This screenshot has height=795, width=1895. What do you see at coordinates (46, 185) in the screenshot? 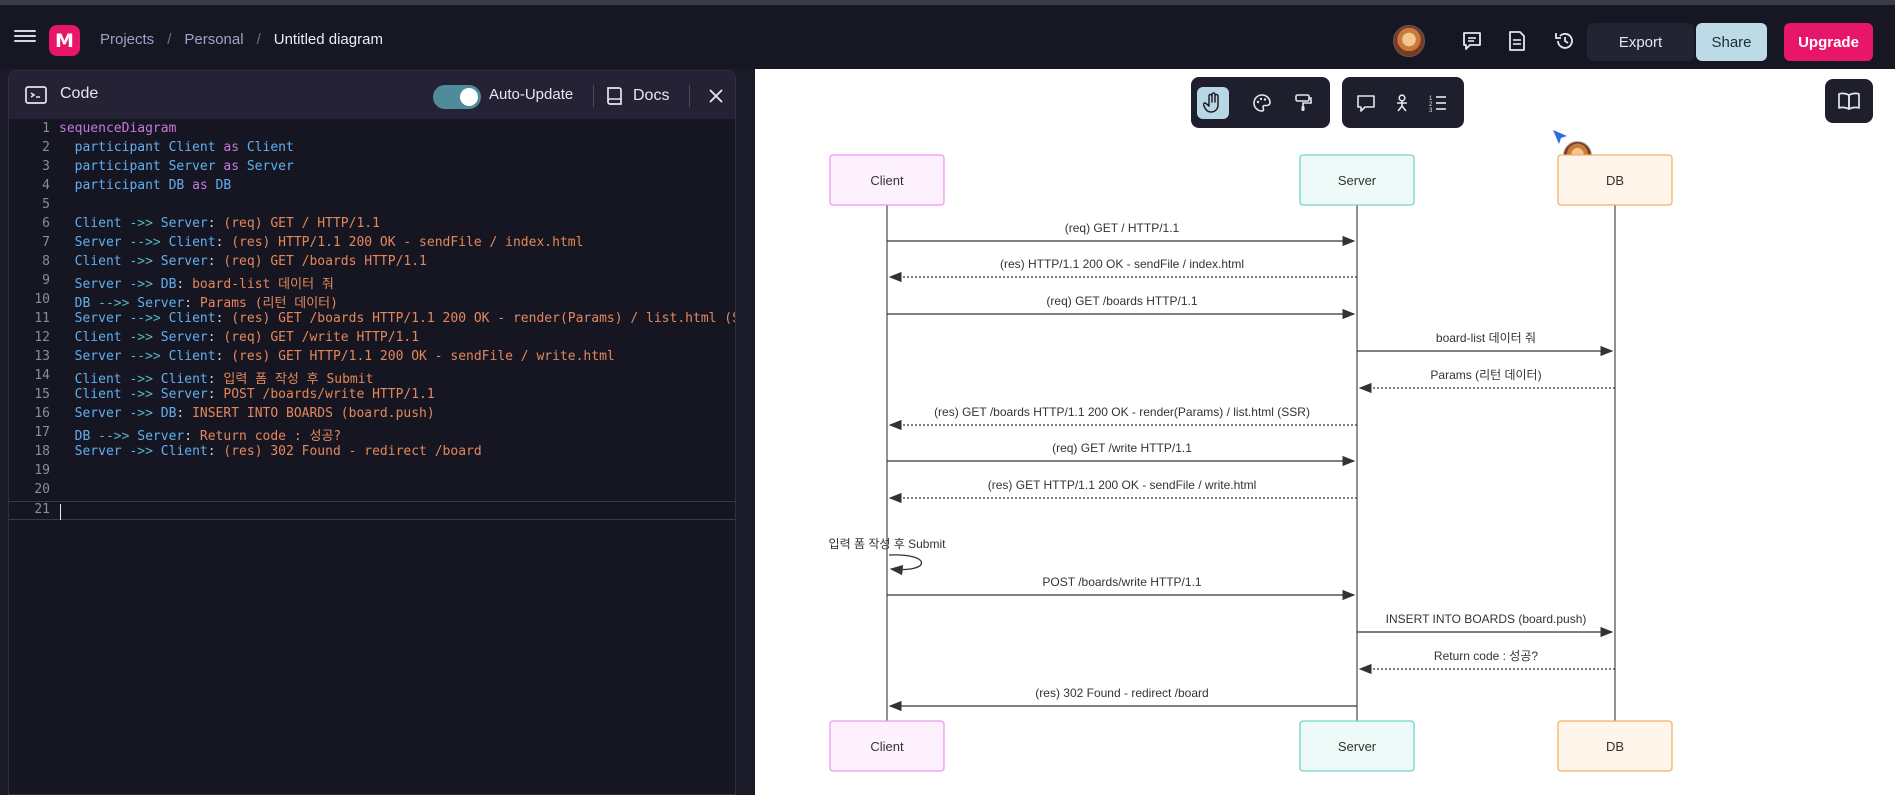
I see `line-number: 4` at bounding box center [46, 185].